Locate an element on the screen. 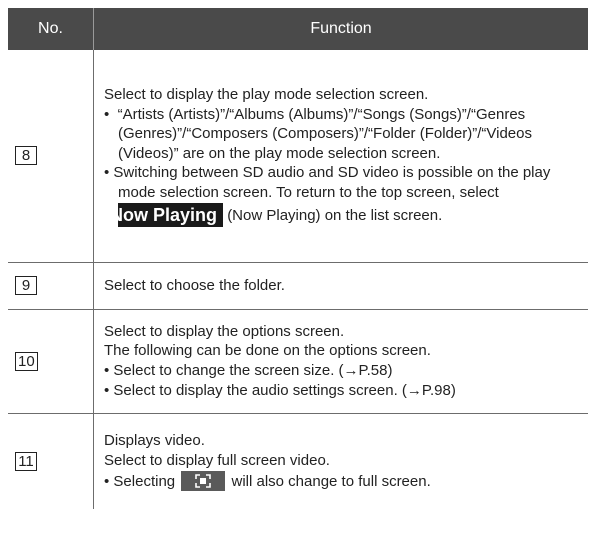  row-number-cell: 11 is located at coordinates (51, 461).